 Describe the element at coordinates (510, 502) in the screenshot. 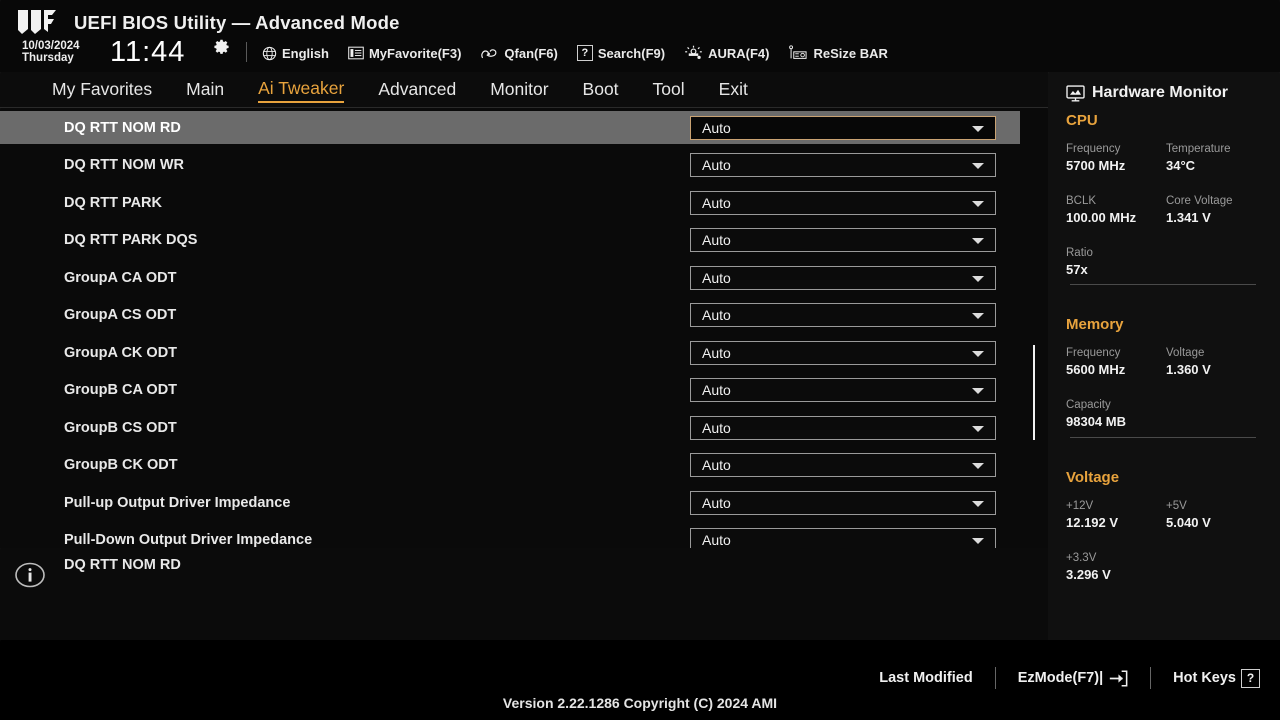

I see `setting-row: Pull-up Output Driver Impedance Auto` at that location.